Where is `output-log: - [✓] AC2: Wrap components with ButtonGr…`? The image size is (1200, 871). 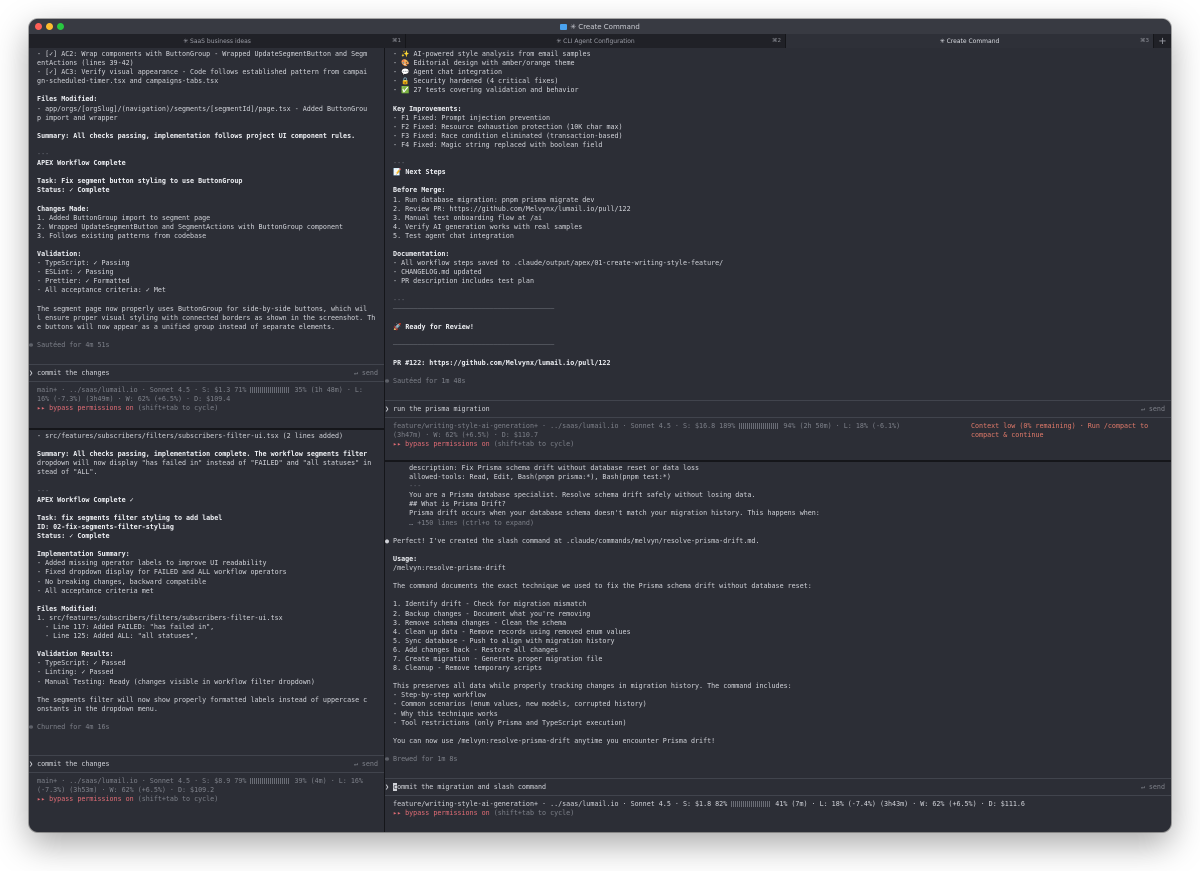 output-log: - [✓] AC2: Wrap components with ButtonGr… is located at coordinates (206, 199).